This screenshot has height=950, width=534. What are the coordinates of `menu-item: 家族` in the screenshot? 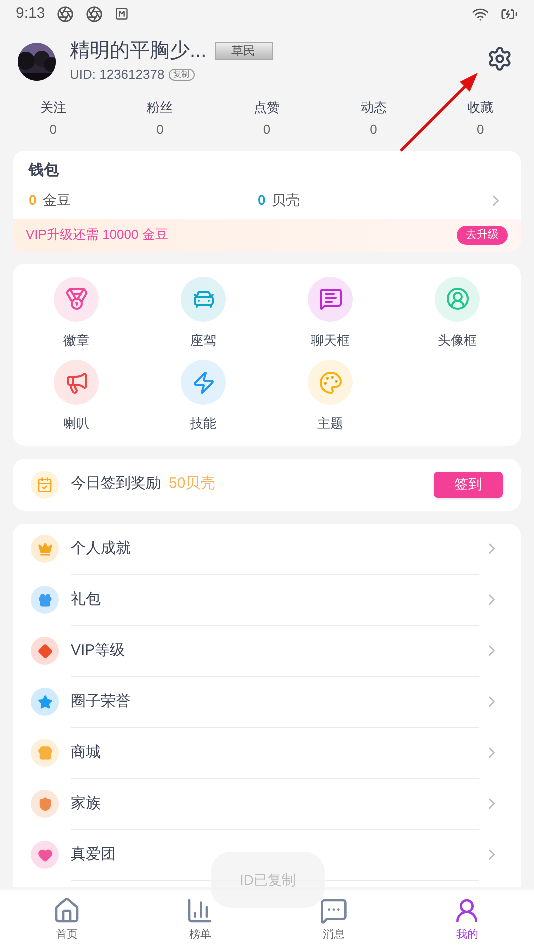 It's located at (267, 804).